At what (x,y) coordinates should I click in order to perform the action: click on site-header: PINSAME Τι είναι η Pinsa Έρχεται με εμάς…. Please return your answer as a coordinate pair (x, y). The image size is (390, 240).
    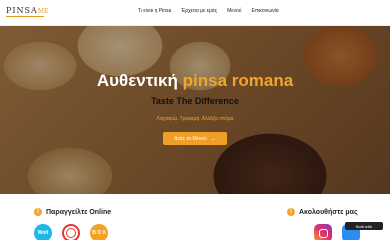
    Looking at the image, I should click on (195, 13).